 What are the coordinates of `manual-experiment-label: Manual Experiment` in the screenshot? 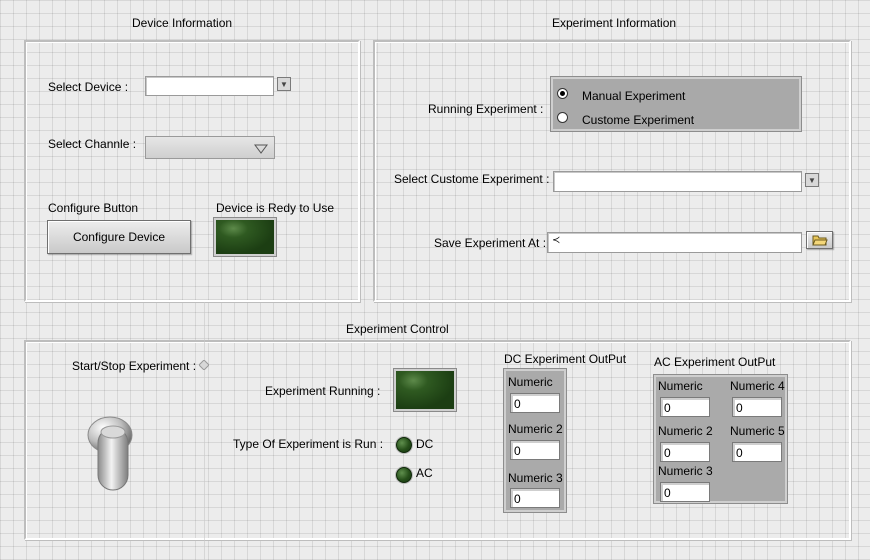 It's located at (633, 96).